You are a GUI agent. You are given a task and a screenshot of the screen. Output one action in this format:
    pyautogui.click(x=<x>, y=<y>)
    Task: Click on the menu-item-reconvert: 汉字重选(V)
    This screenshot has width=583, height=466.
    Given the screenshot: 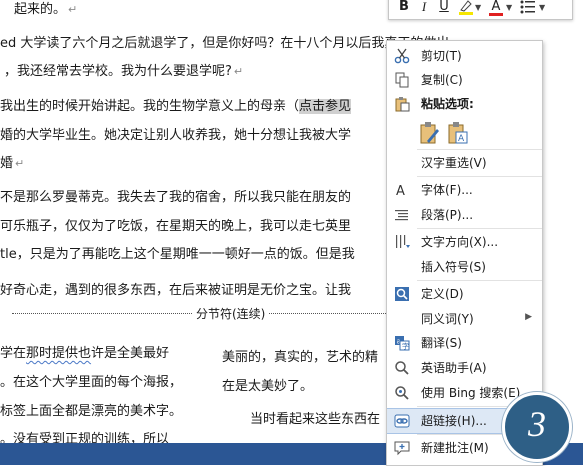 What is the action you would take?
    pyautogui.click(x=464, y=163)
    